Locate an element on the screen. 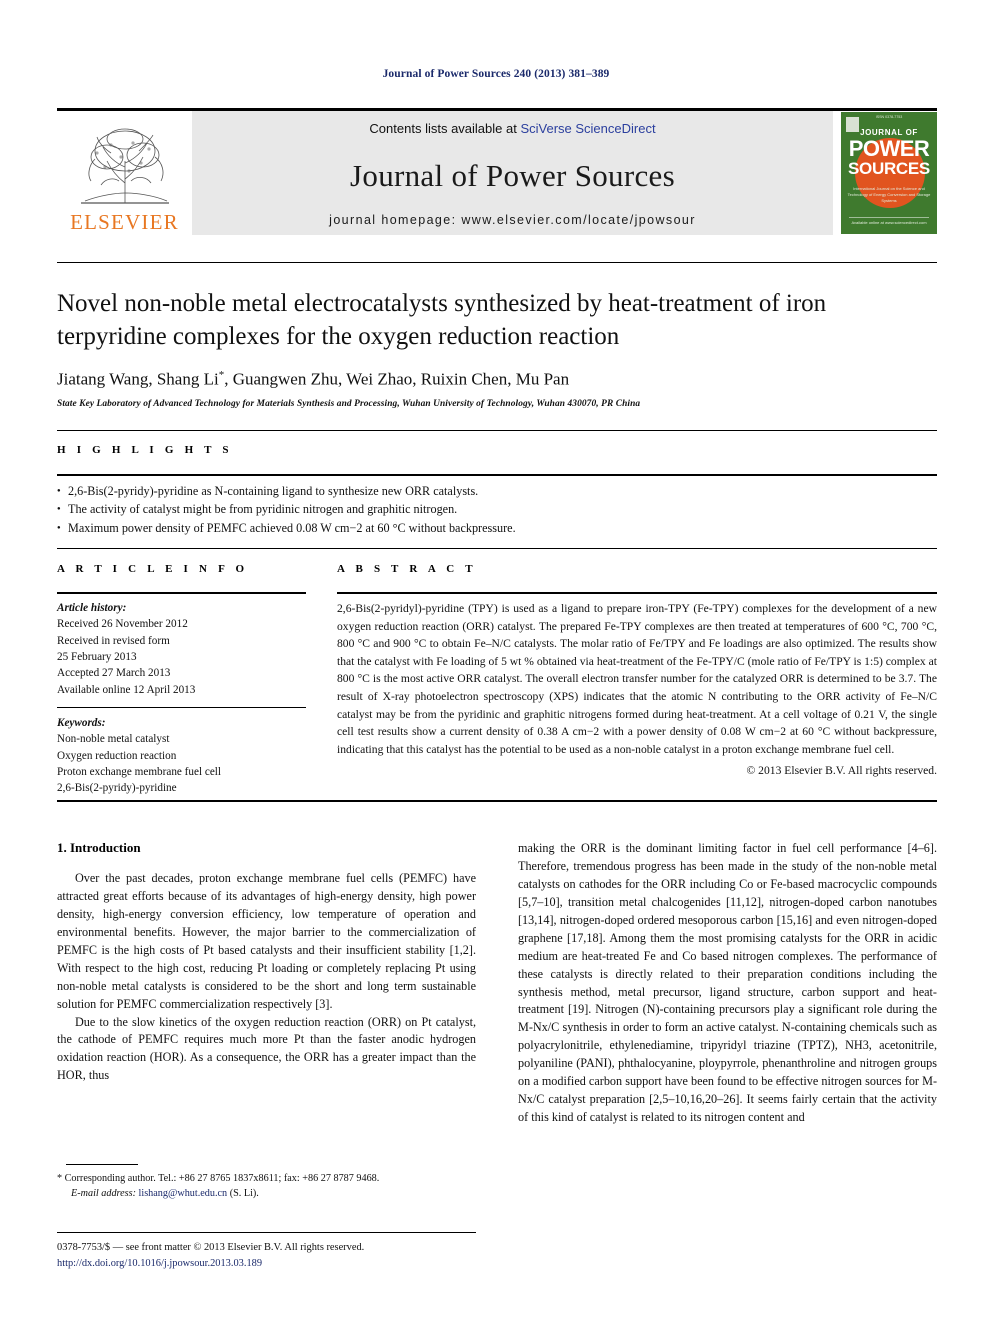 The image size is (992, 1323). keyword-item: 2,6-Bis(2-pyridy)-pyridine is located at coordinates (117, 788).